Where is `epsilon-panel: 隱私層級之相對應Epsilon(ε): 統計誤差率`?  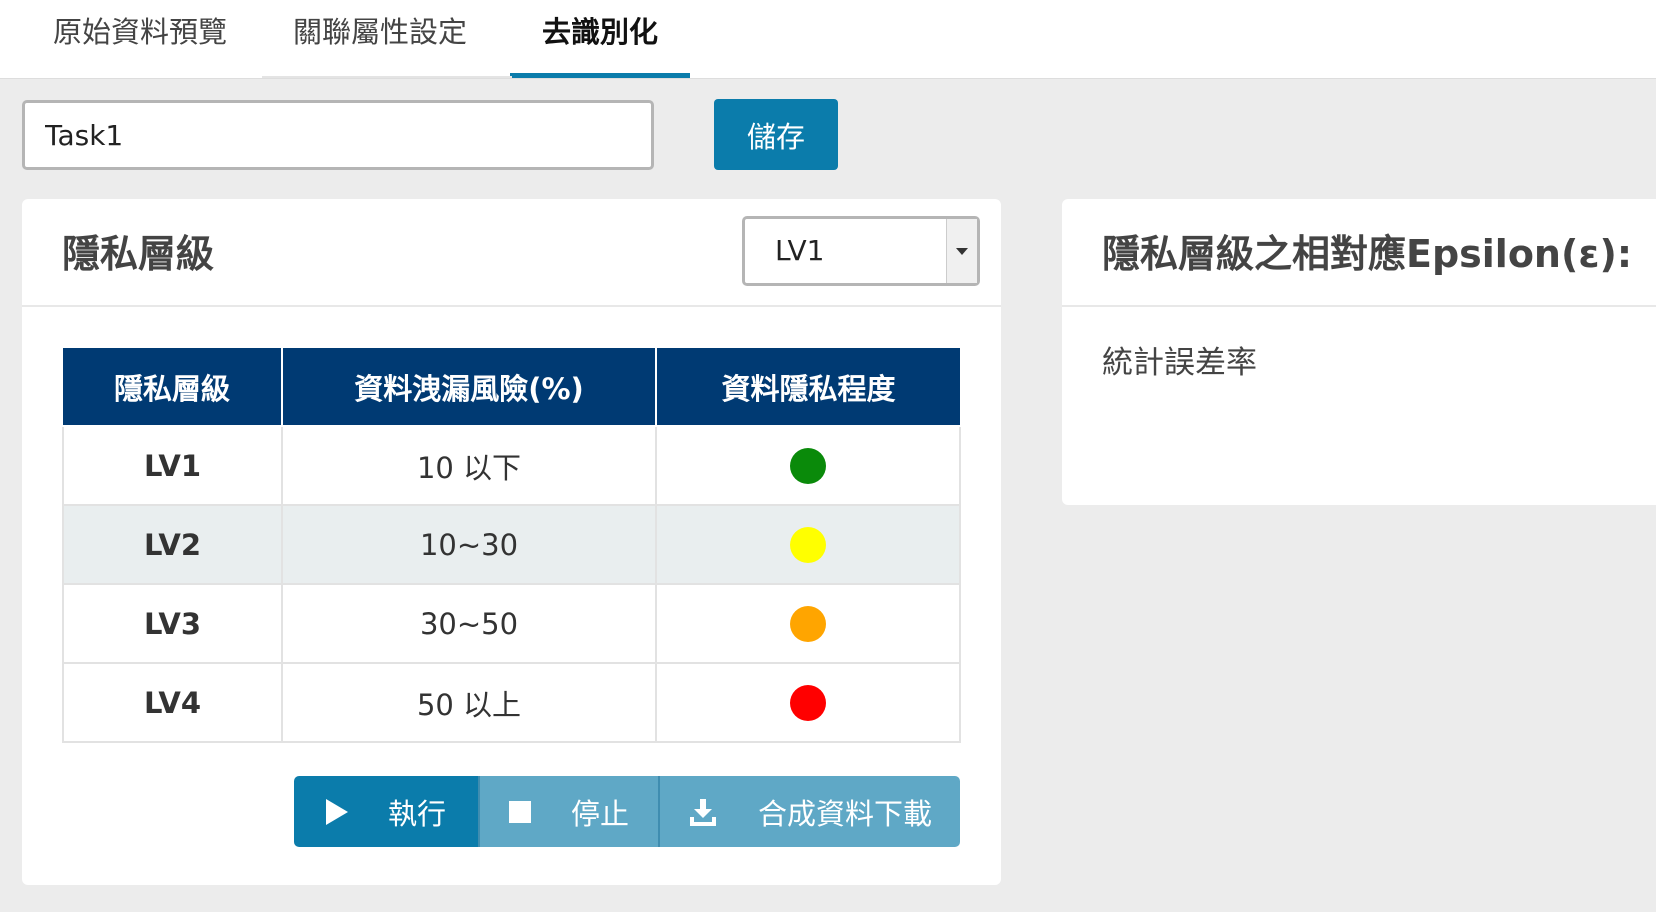
epsilon-panel: 隱私層級之相對應Epsilon(ε): 統計誤差率 is located at coordinates (1359, 352).